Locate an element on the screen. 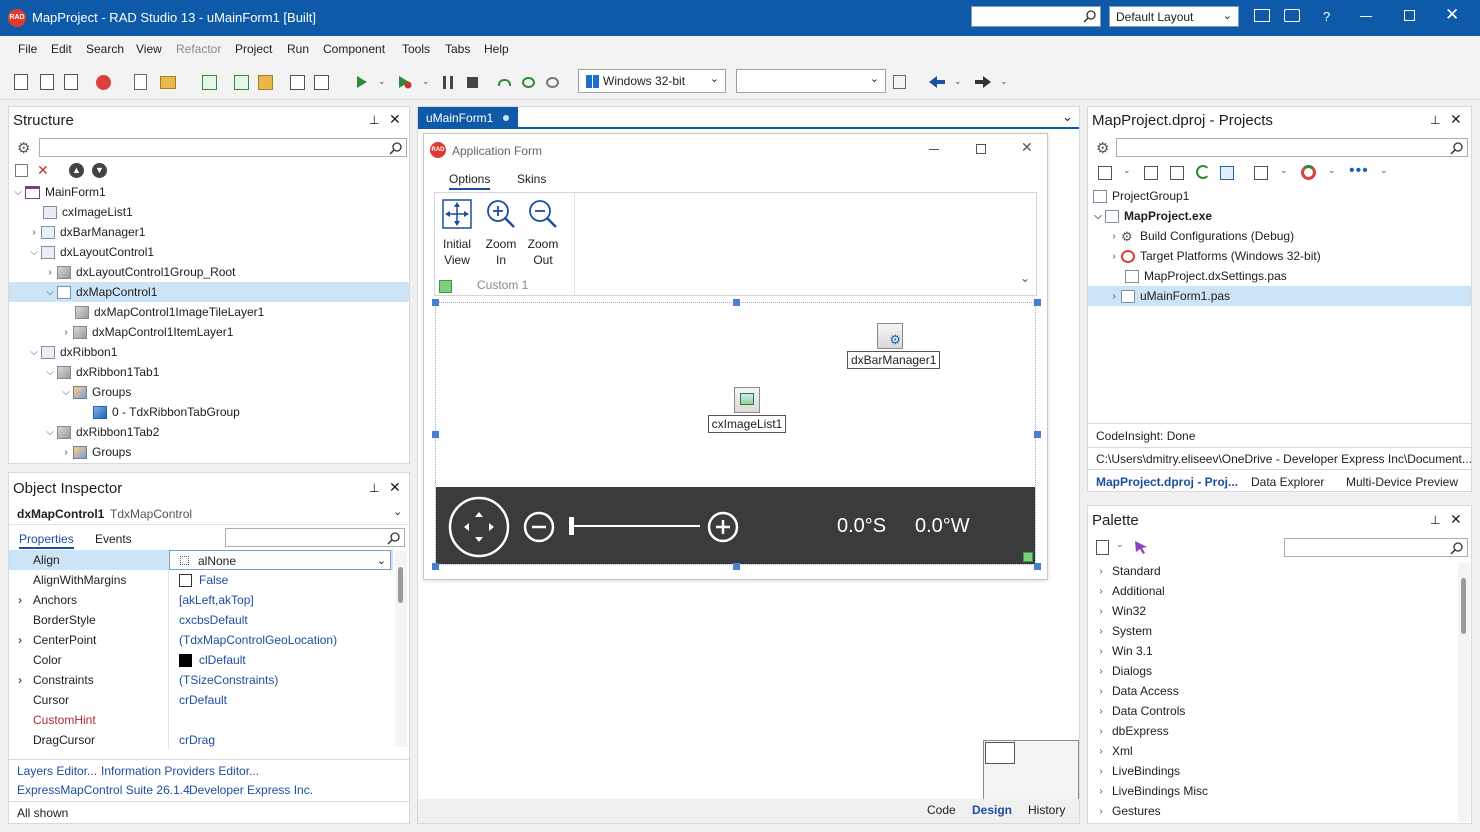 The width and height of the screenshot is (1480, 832). menu-tabs: Tabs is located at coordinates (457, 49).